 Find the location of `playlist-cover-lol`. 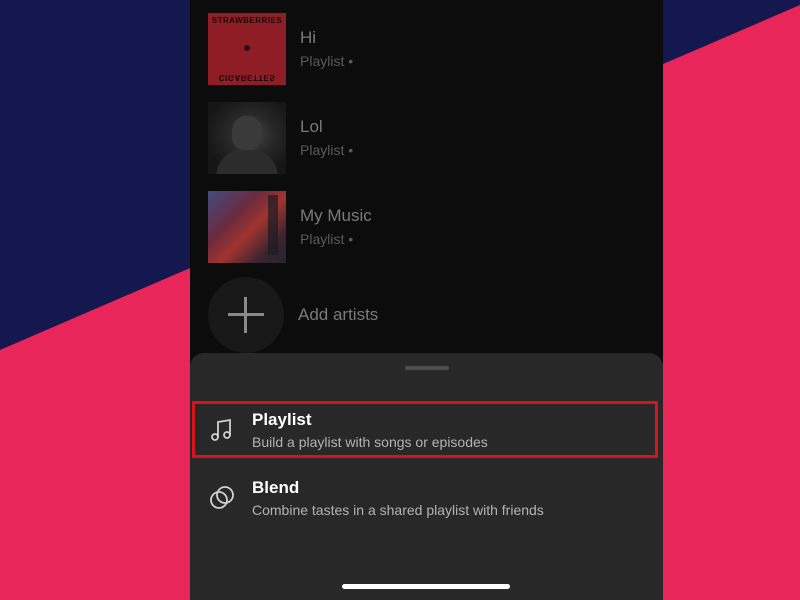

playlist-cover-lol is located at coordinates (247, 138).